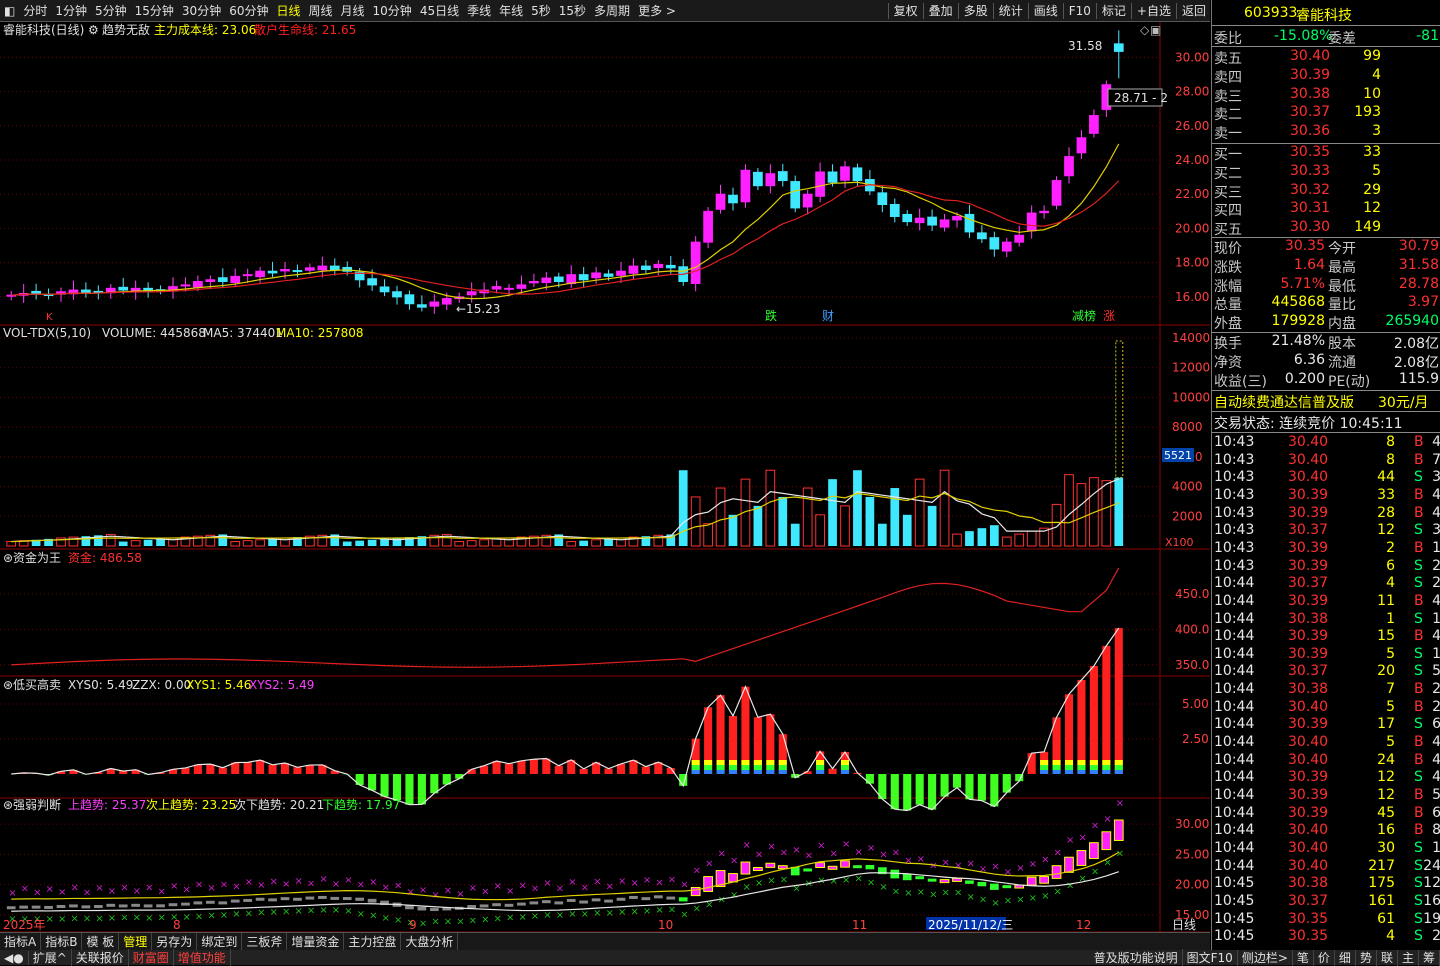  What do you see at coordinates (191, 805) in the screenshot?
I see `st-subup: 次上趋势: 23.25` at bounding box center [191, 805].